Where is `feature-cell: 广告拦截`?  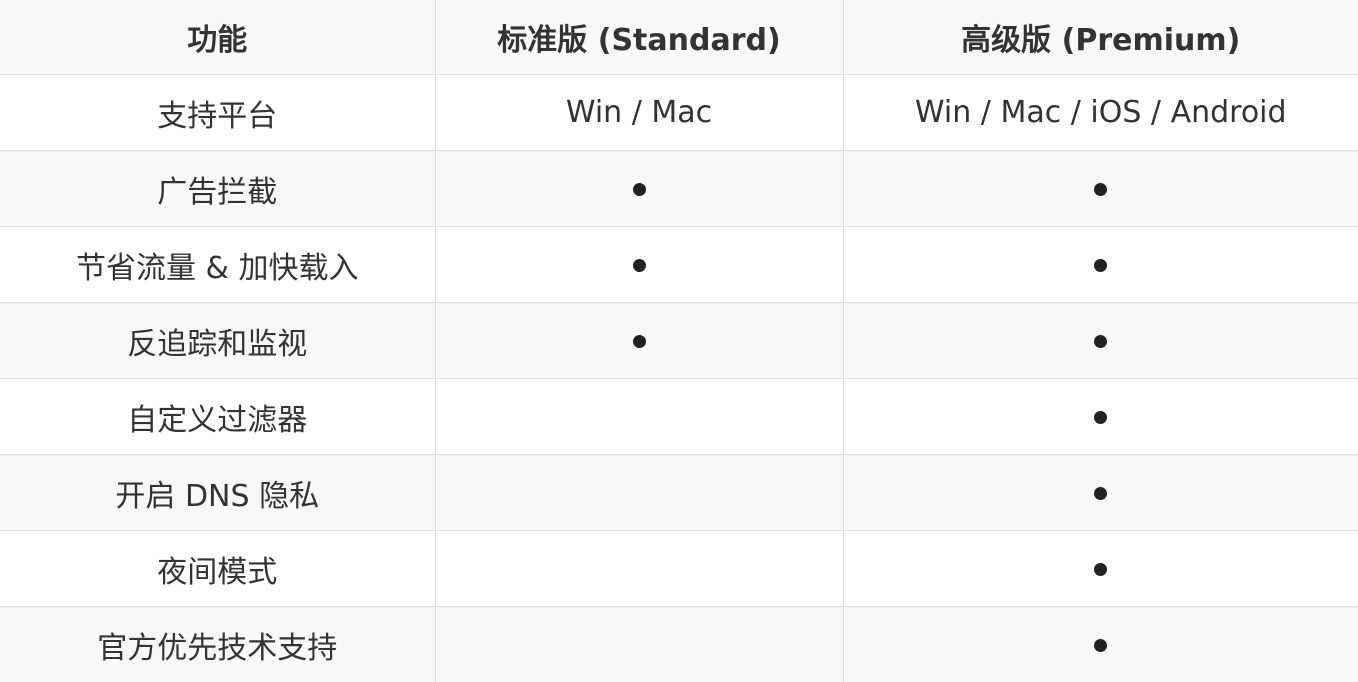 feature-cell: 广告拦截 is located at coordinates (218, 188).